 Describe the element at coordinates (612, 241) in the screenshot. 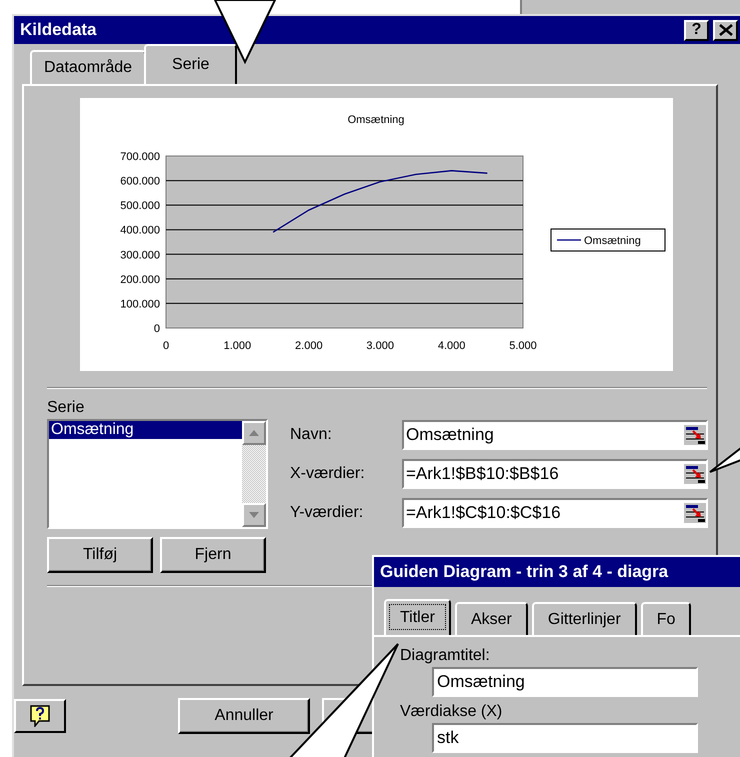

I see `legend-label: Omsætning` at that location.